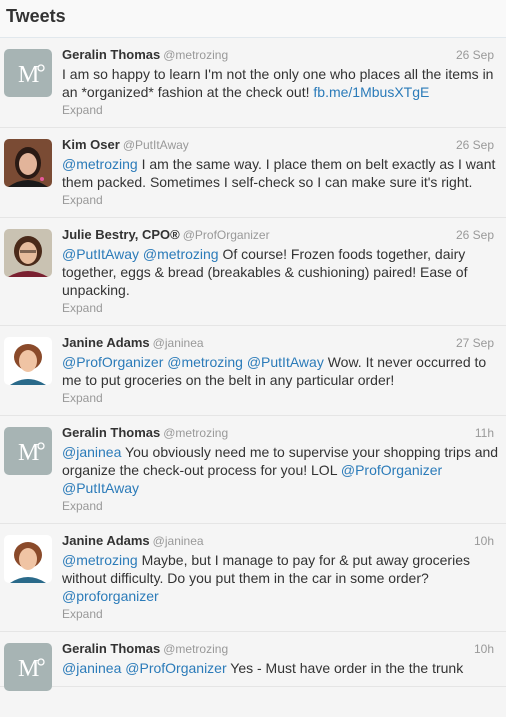 Image resolution: width=506 pixels, height=717 pixels. I want to click on author-name: Julie Bestry, CPO®, so click(121, 234).